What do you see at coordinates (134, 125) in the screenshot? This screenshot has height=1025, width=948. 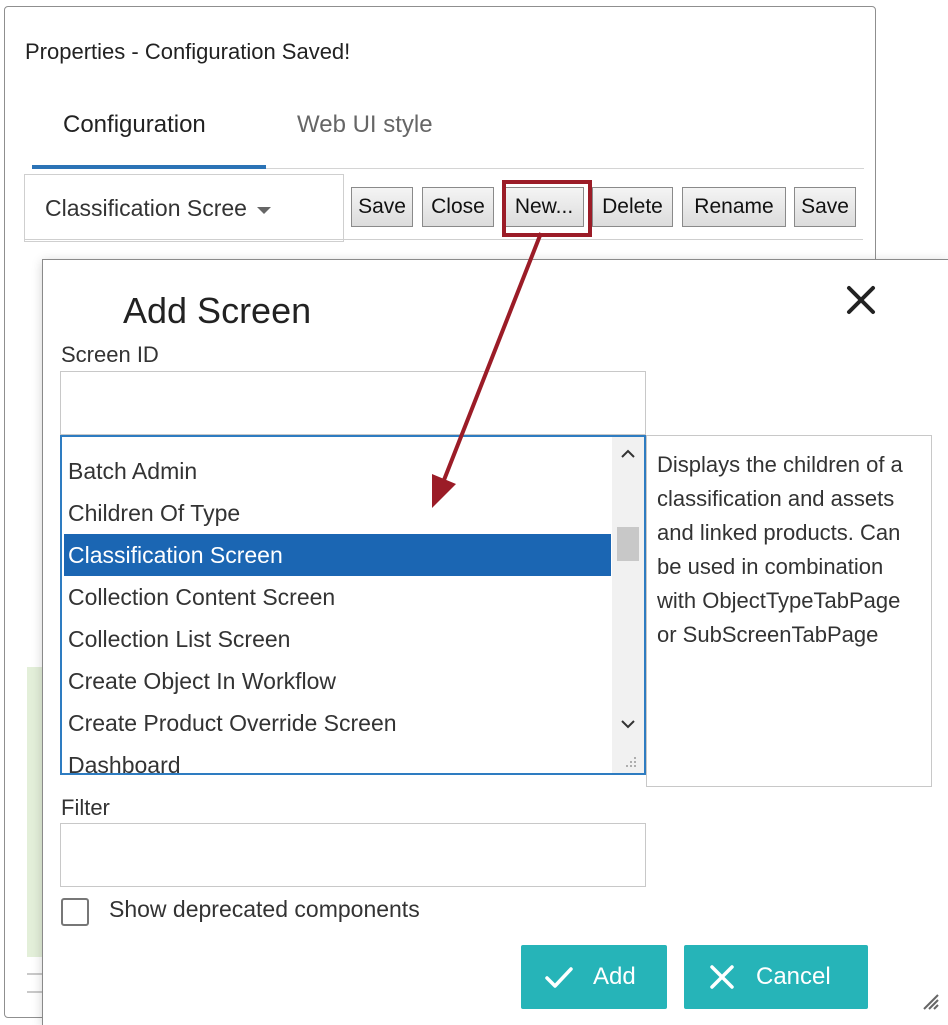 I see `tab-configuration: Configuration` at bounding box center [134, 125].